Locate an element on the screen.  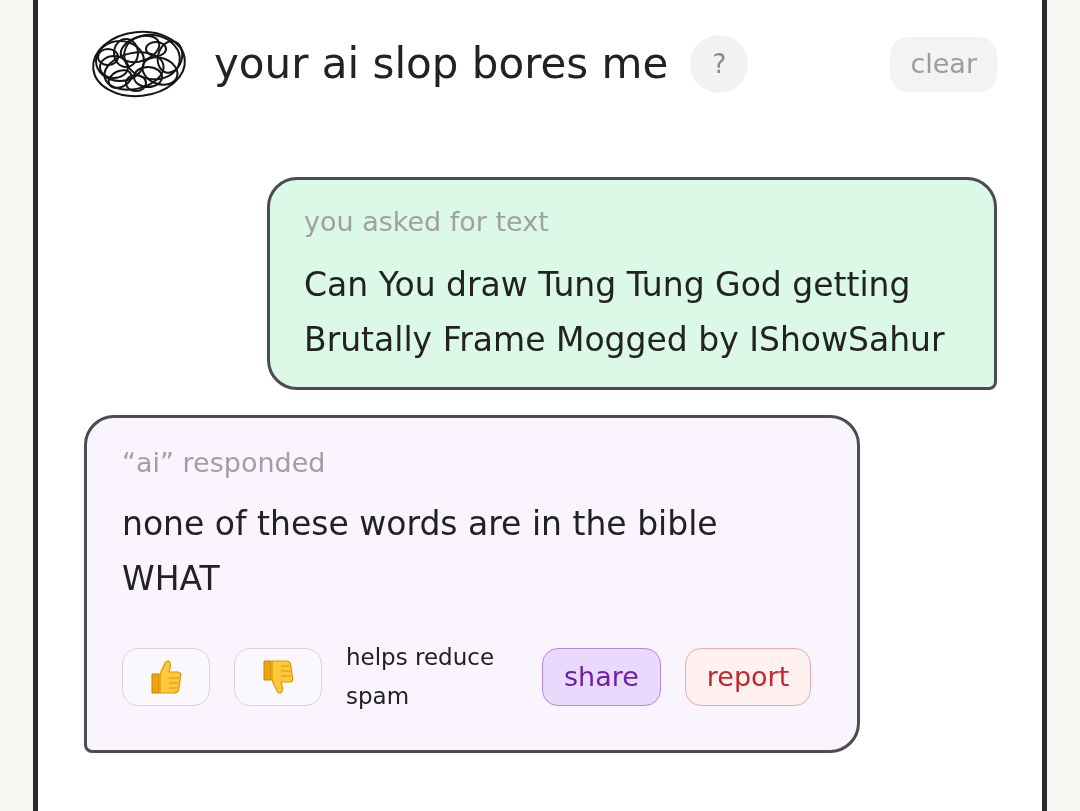
thumbs-up-button is located at coordinates (166, 677).